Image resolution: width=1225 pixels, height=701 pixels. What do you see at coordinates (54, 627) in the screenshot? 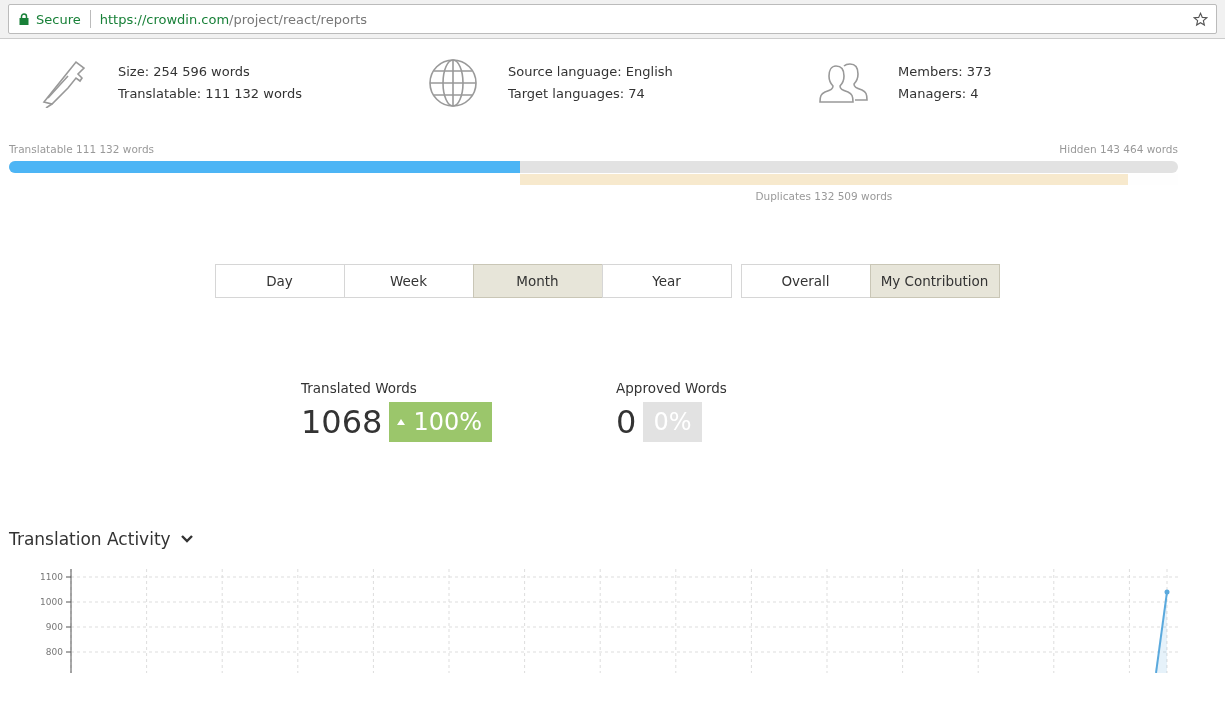
I see `y-tick-label: 900` at bounding box center [54, 627].